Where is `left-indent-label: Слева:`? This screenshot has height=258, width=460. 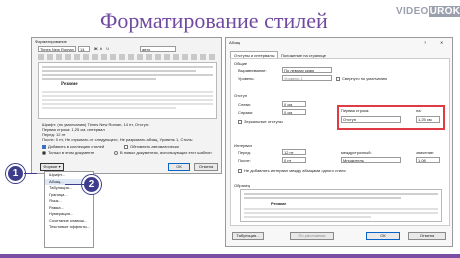
left-indent-label: Слева: is located at coordinates (244, 104).